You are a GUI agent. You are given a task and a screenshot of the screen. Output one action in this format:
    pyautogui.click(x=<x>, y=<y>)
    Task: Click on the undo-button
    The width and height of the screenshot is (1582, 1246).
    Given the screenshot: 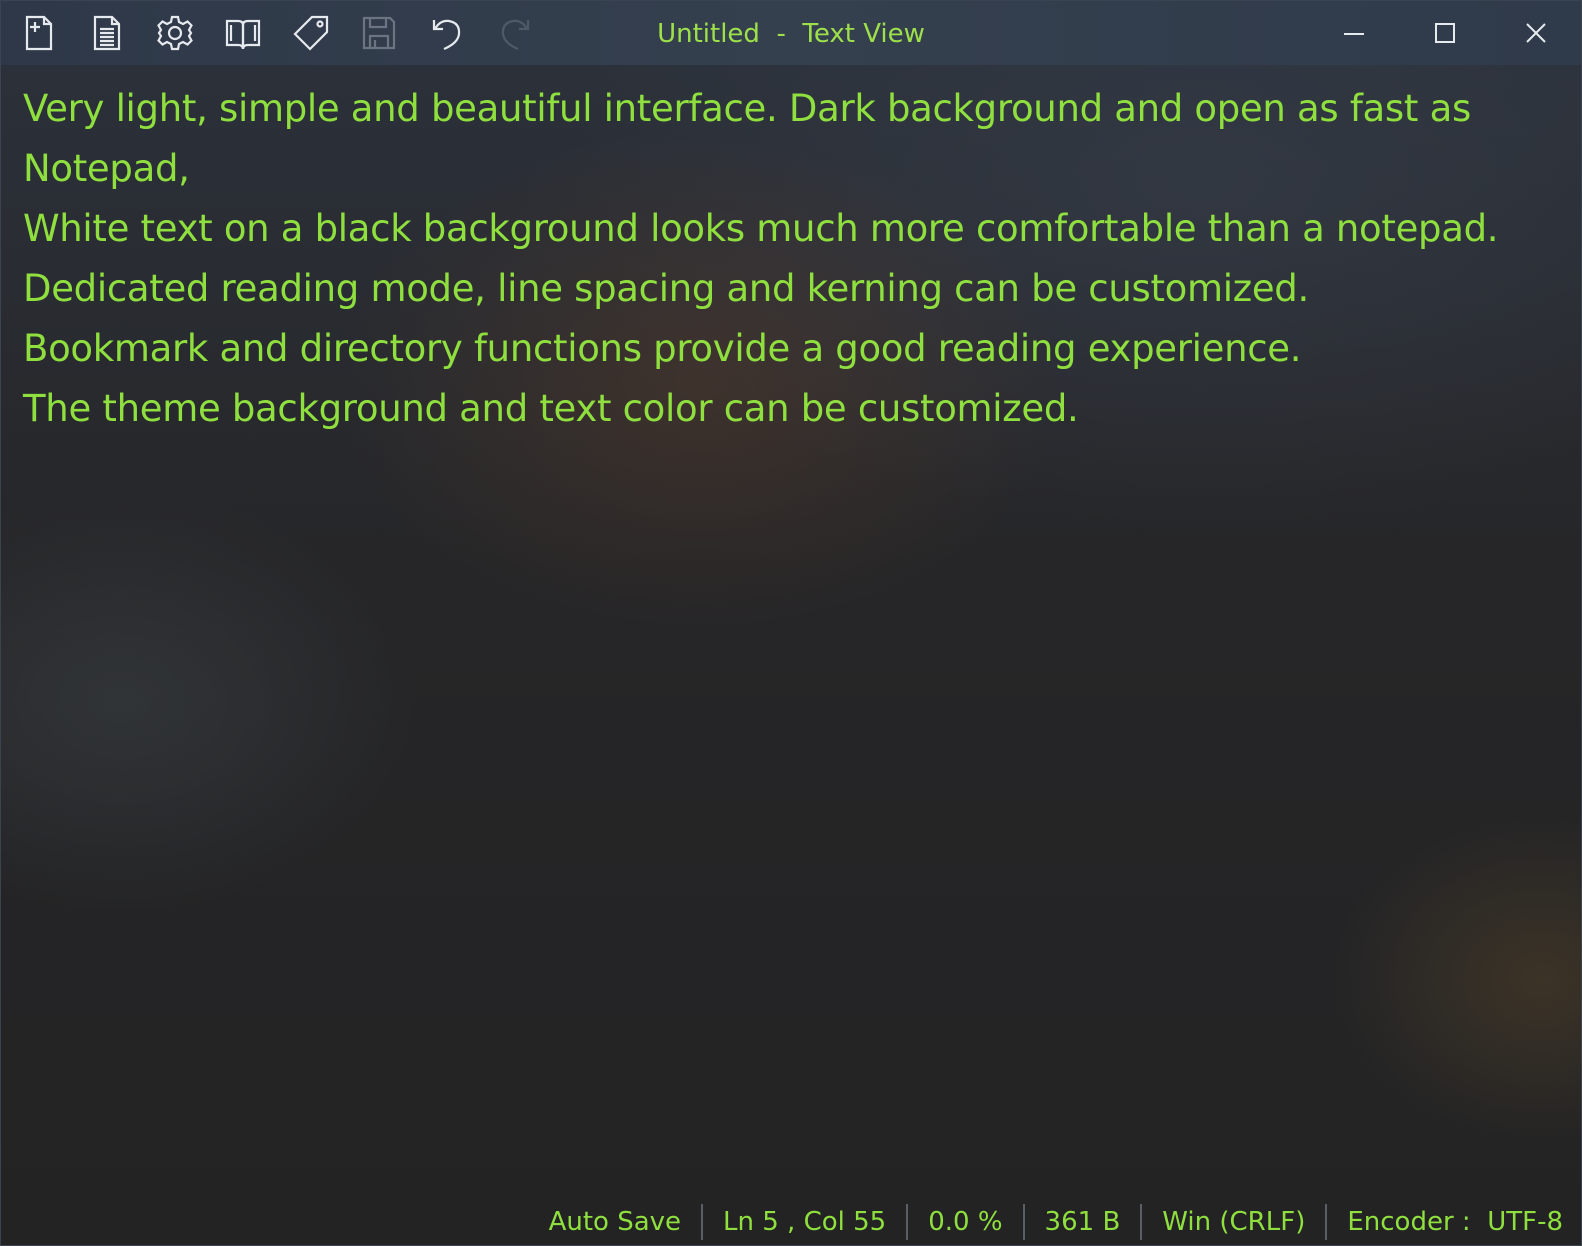 What is the action you would take?
    pyautogui.click(x=447, y=33)
    